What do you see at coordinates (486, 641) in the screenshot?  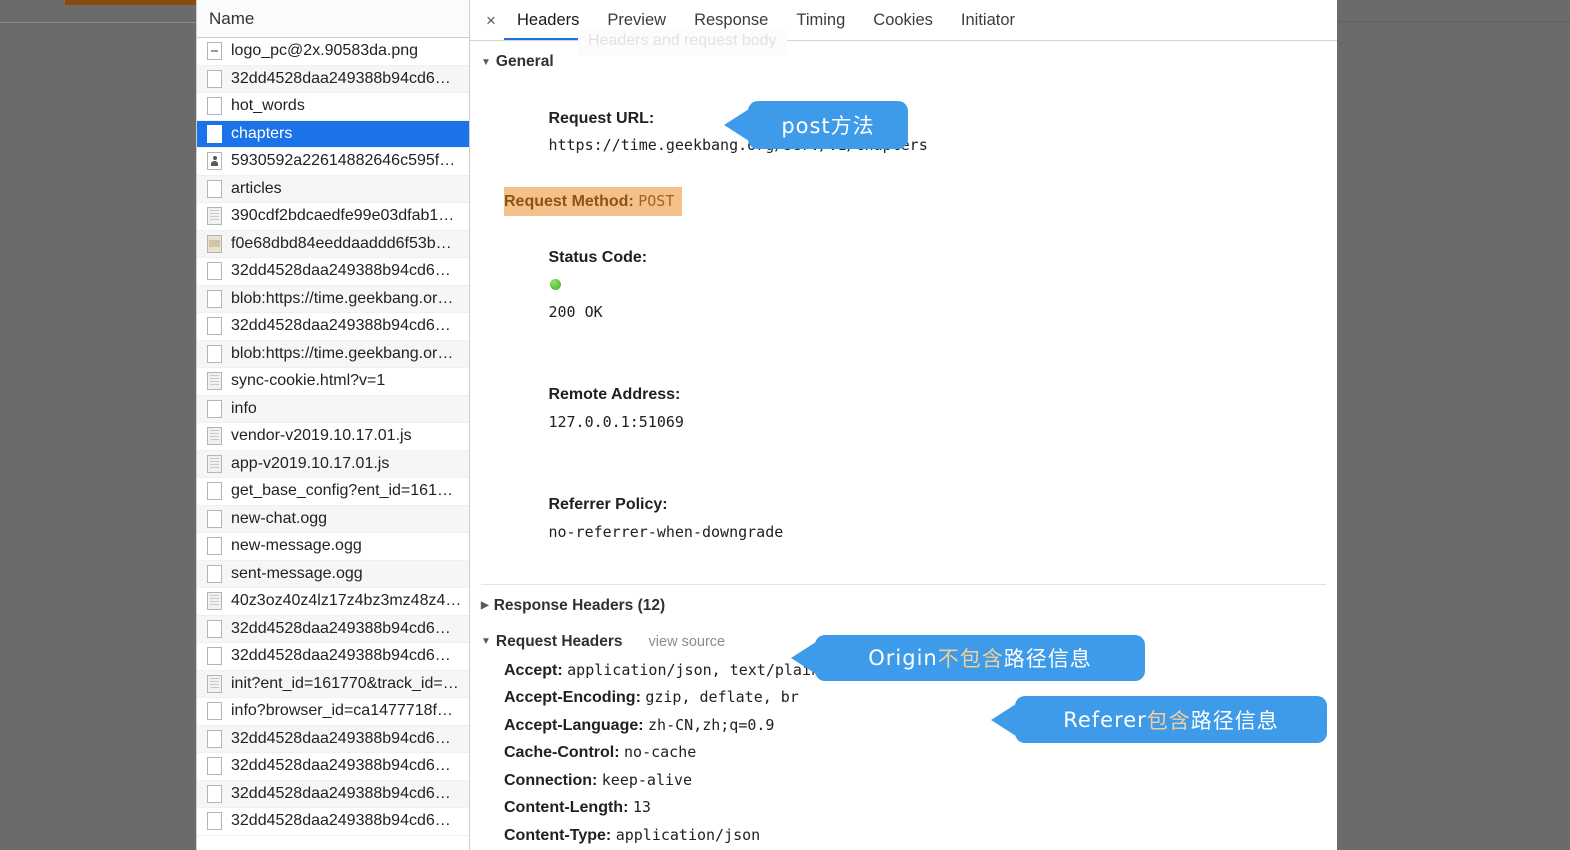 I see `caret-down-icon-2: ▼` at bounding box center [486, 641].